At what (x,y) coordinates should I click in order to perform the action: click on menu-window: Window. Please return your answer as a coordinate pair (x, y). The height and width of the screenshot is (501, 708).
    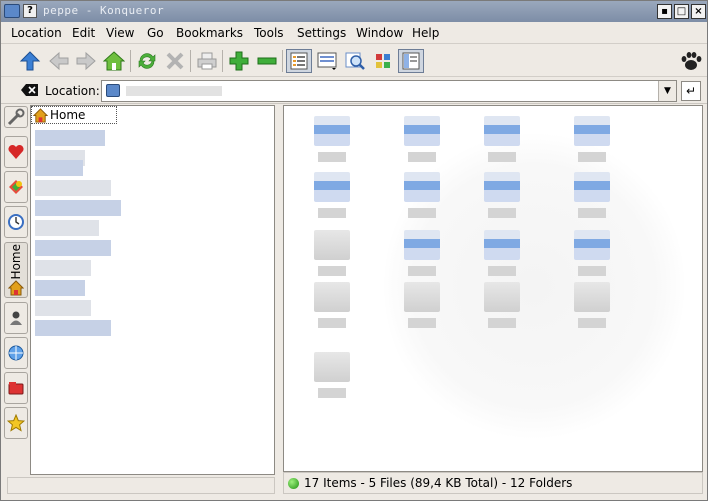
    Looking at the image, I should click on (379, 33).